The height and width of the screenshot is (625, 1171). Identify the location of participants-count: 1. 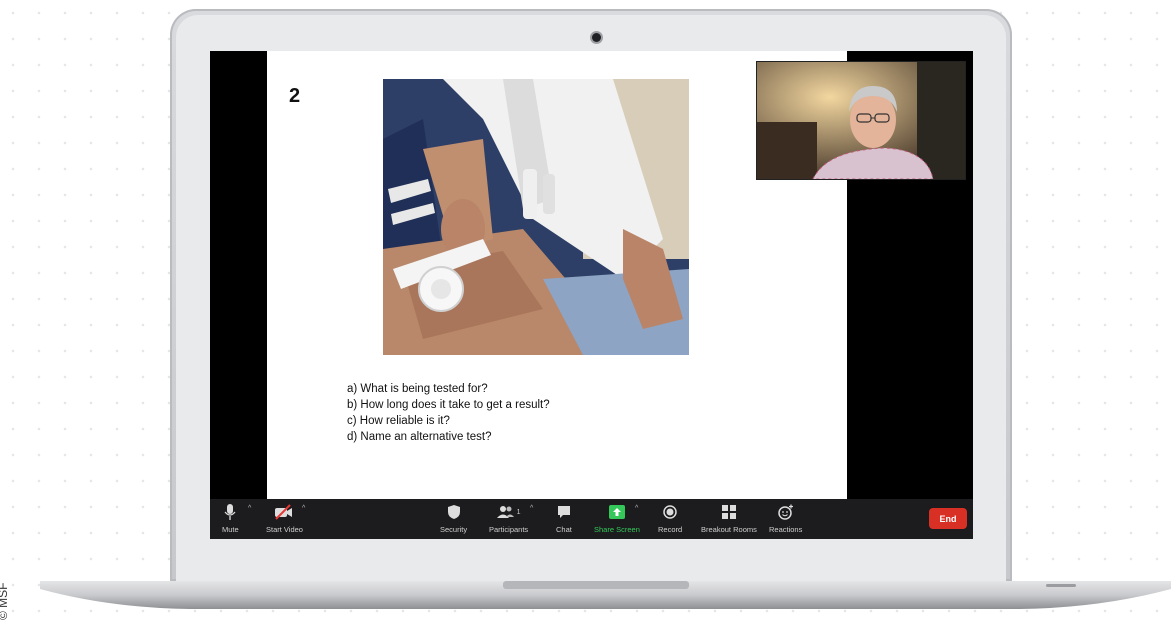
(518, 512).